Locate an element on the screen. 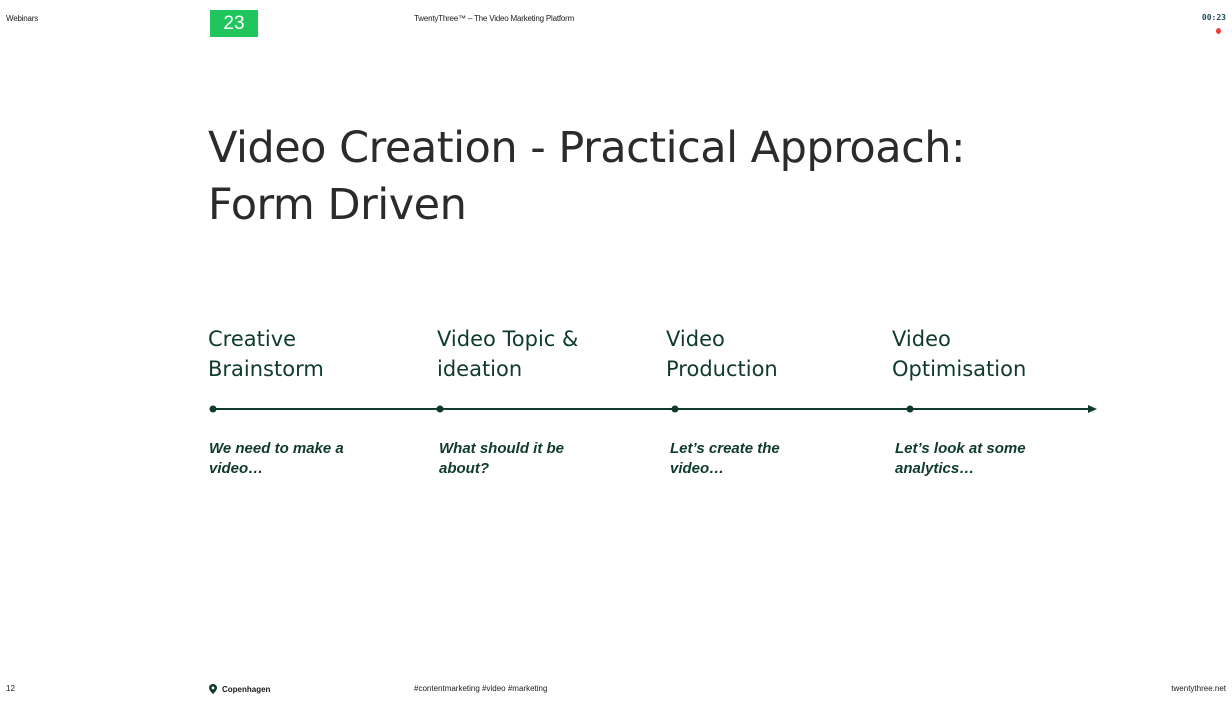  stage-description: What should it be about? is located at coordinates (501, 458).